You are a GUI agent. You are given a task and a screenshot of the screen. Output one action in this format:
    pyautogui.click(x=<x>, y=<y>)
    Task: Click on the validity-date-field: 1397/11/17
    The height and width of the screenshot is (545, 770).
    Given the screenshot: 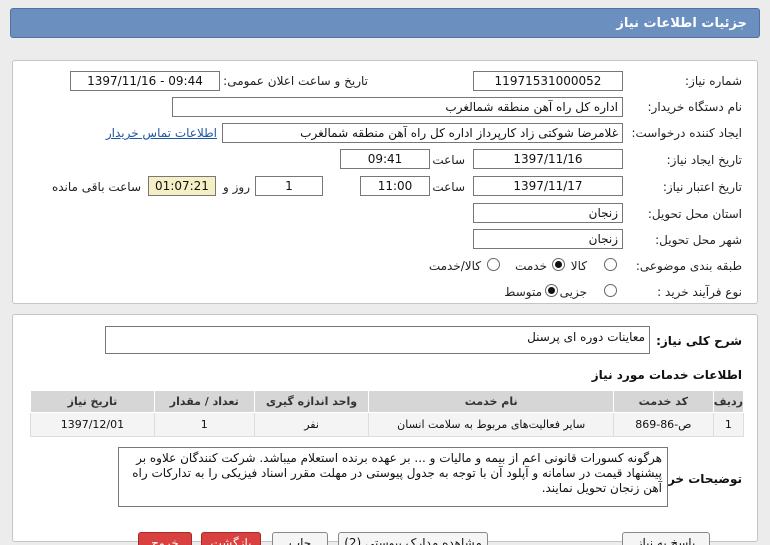 What is the action you would take?
    pyautogui.click(x=548, y=186)
    